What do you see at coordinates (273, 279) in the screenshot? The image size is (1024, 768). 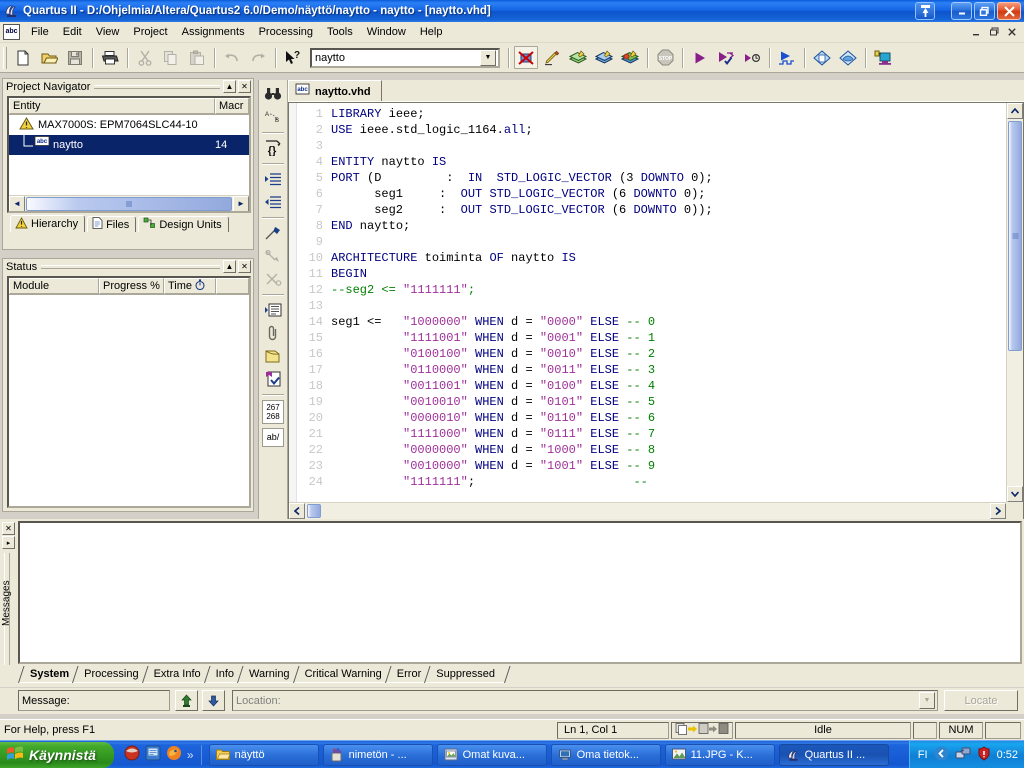 I see `strike-tool-button` at bounding box center [273, 279].